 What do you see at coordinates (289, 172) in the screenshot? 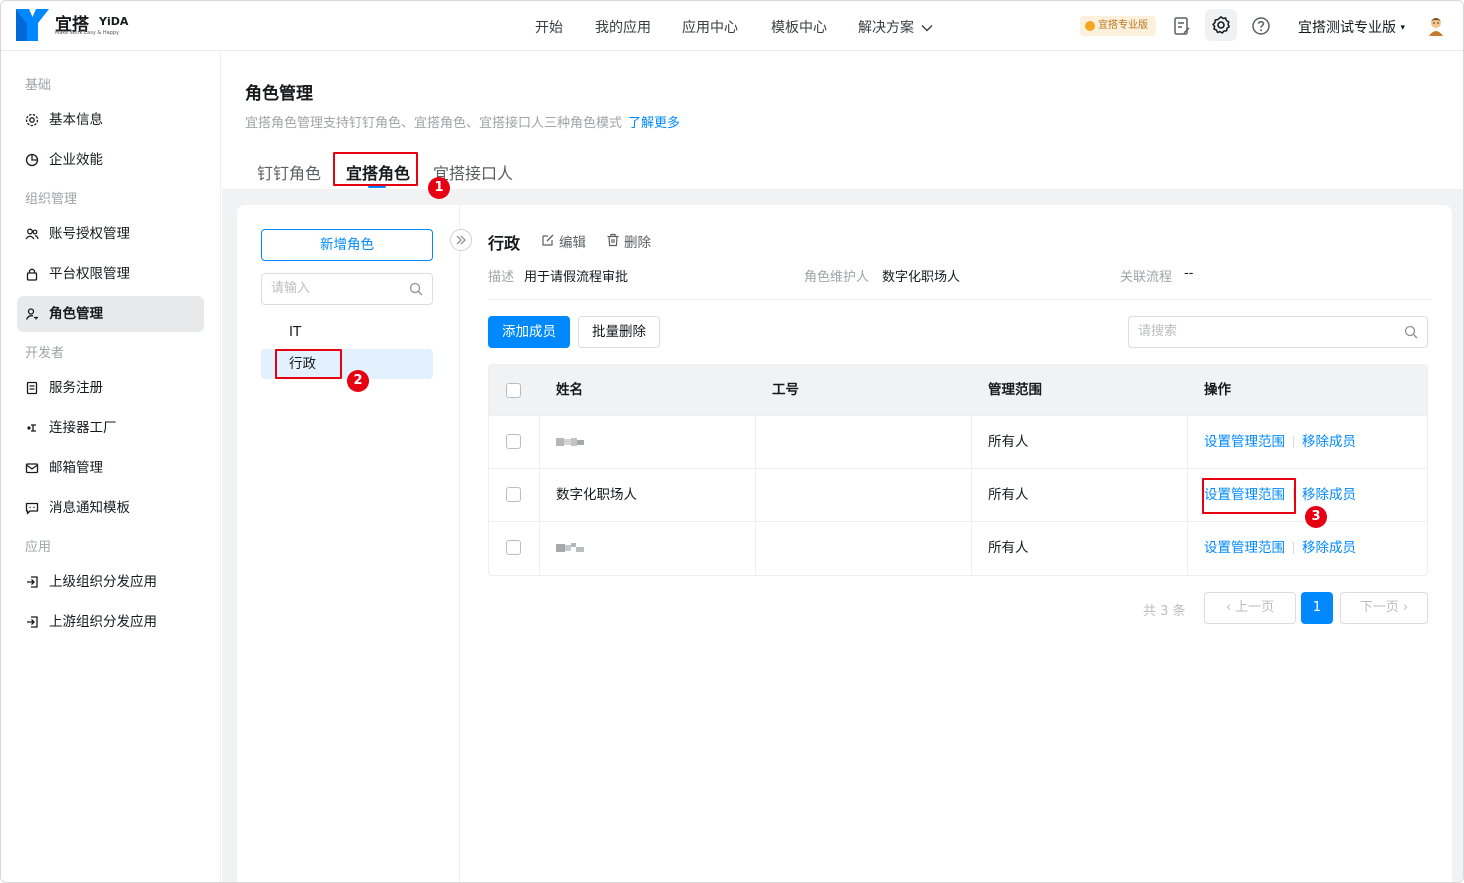
I see `tab-dingtalk-role: 钉钉角色` at bounding box center [289, 172].